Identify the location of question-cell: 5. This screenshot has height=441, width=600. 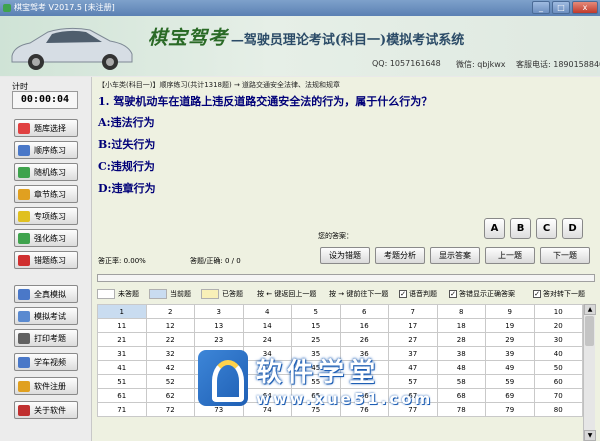
(316, 311).